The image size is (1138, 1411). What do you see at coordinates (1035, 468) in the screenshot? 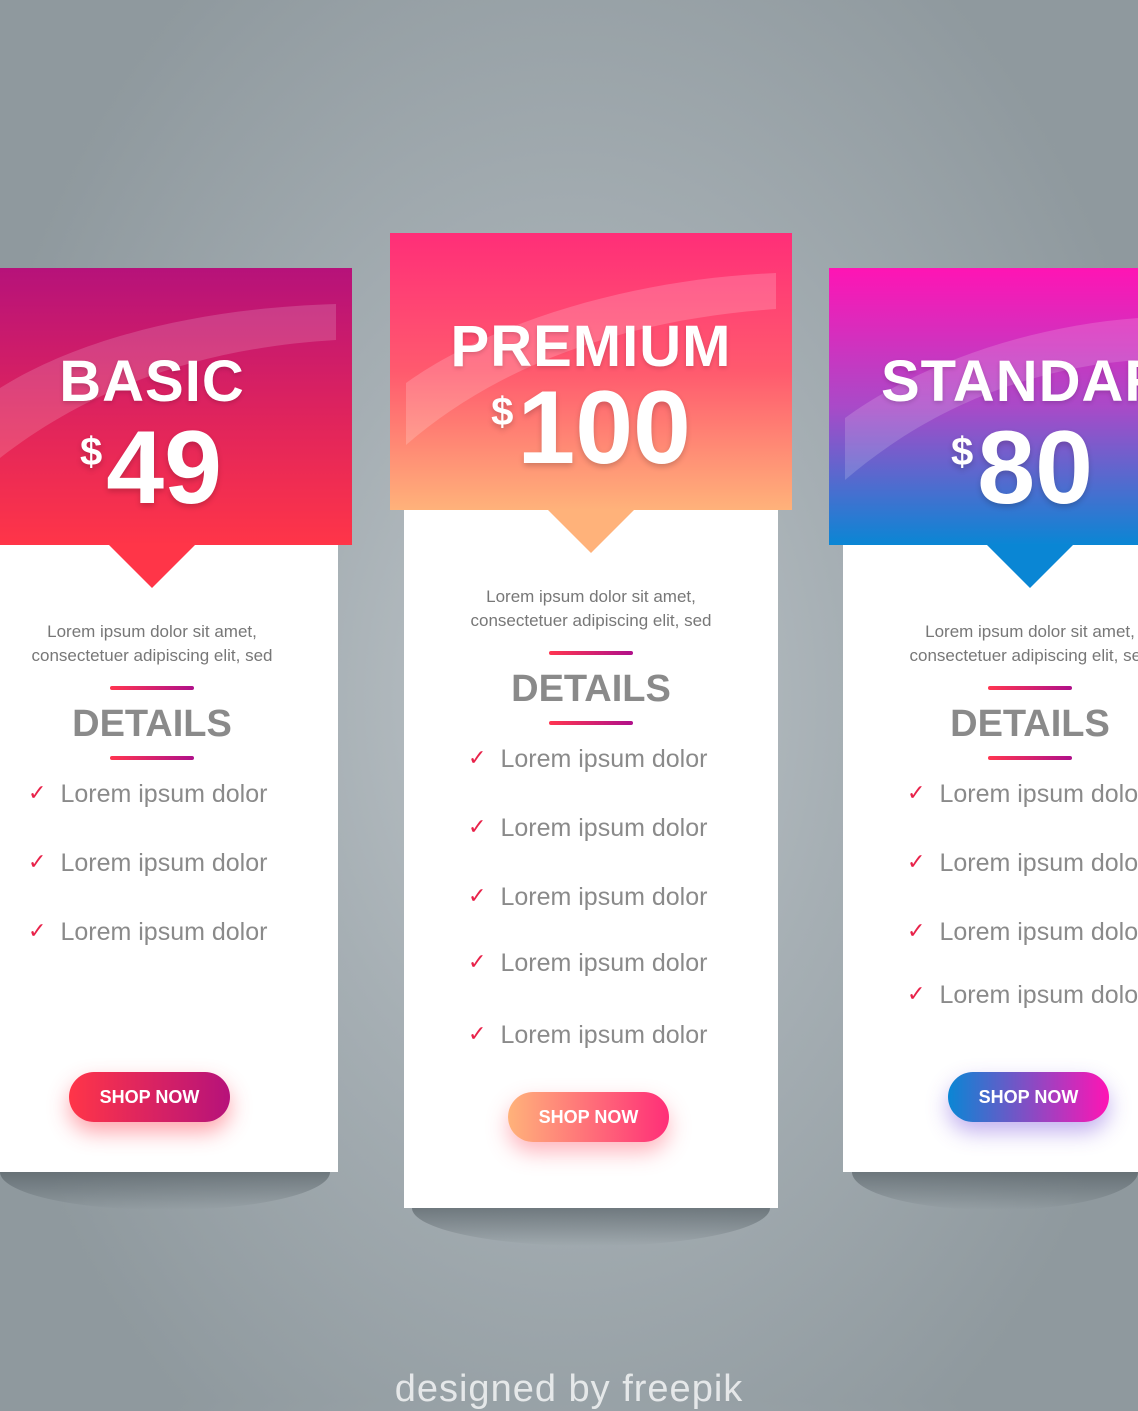
I see `price-amount: 80` at bounding box center [1035, 468].